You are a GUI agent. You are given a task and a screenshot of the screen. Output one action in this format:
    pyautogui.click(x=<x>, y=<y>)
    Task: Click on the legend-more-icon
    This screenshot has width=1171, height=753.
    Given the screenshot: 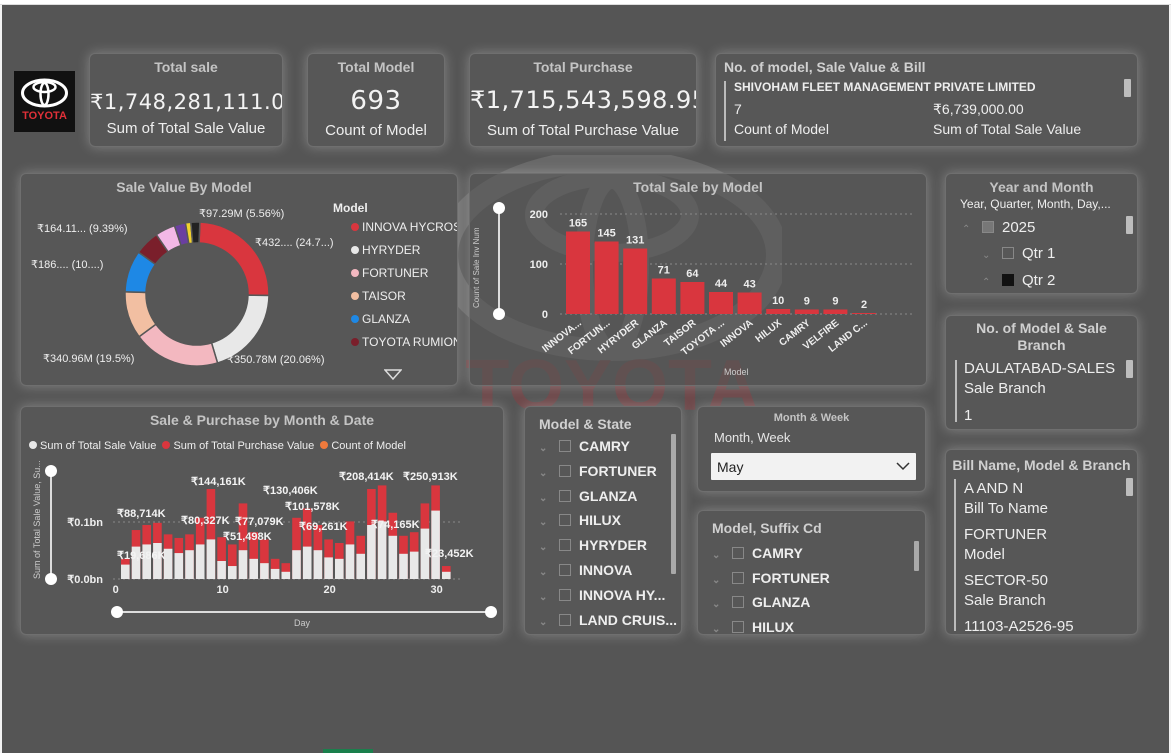 What is the action you would take?
    pyautogui.click(x=393, y=375)
    